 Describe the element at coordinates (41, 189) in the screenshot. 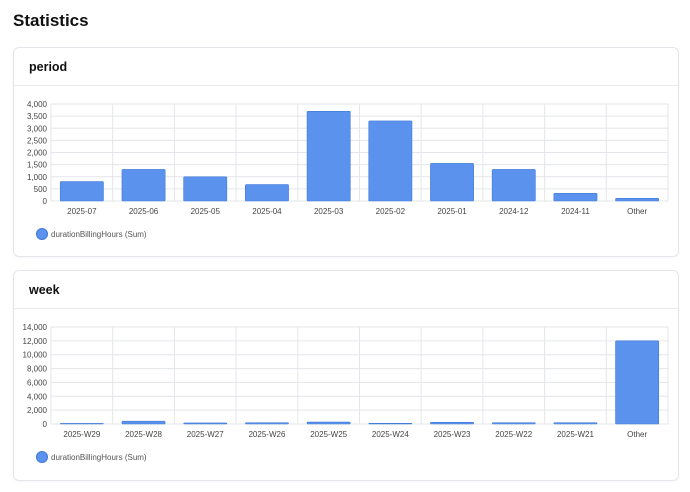

I see `y-tick-label: 500` at that location.